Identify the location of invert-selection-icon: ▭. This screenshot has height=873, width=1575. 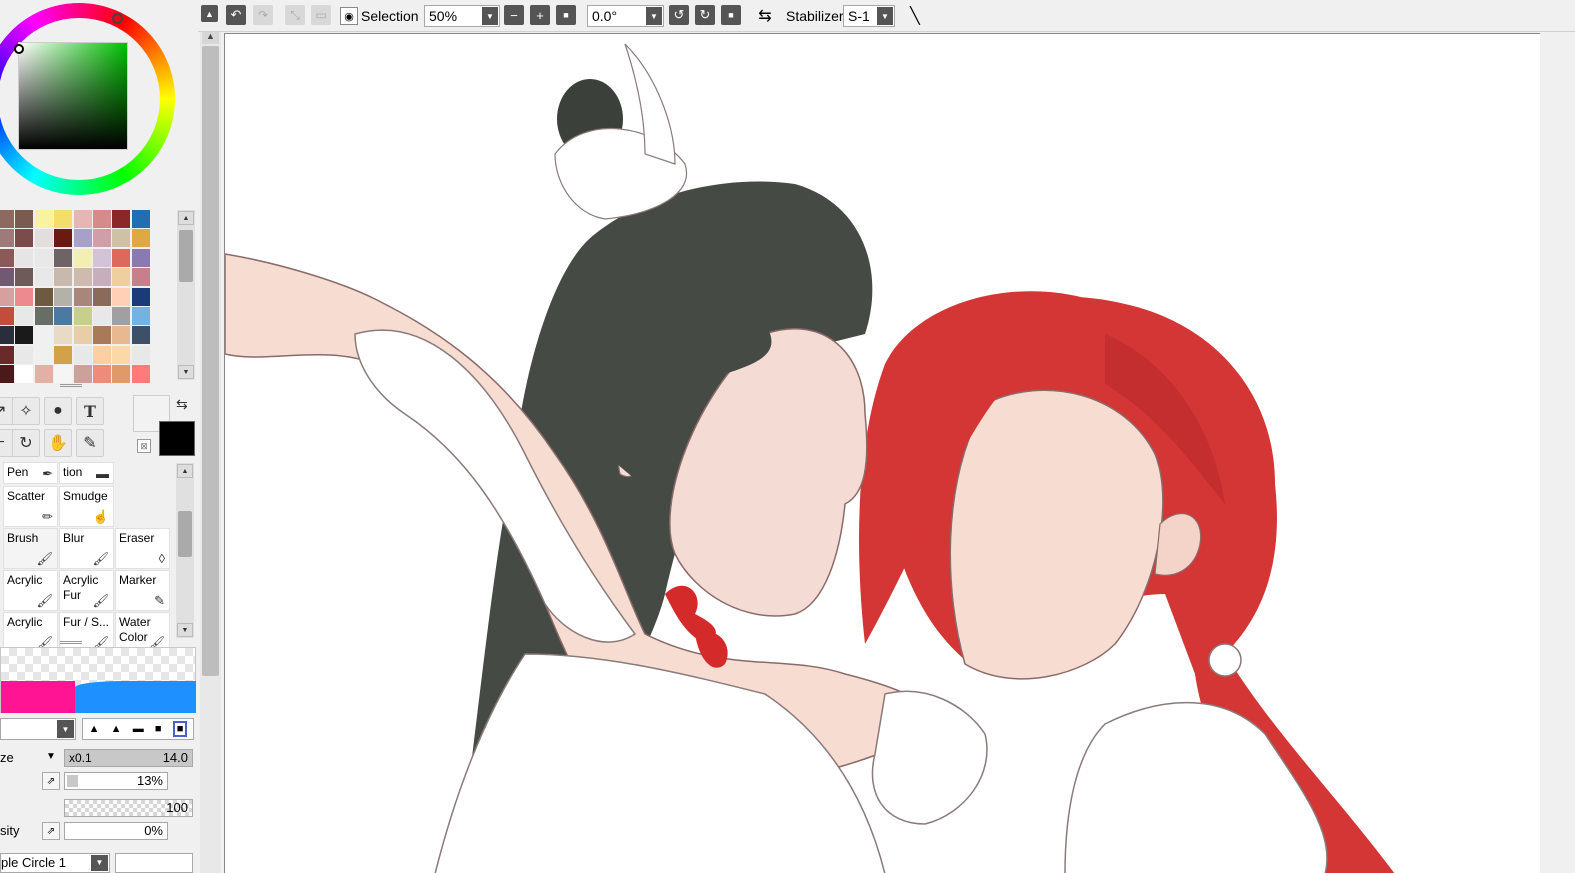
(321, 15).